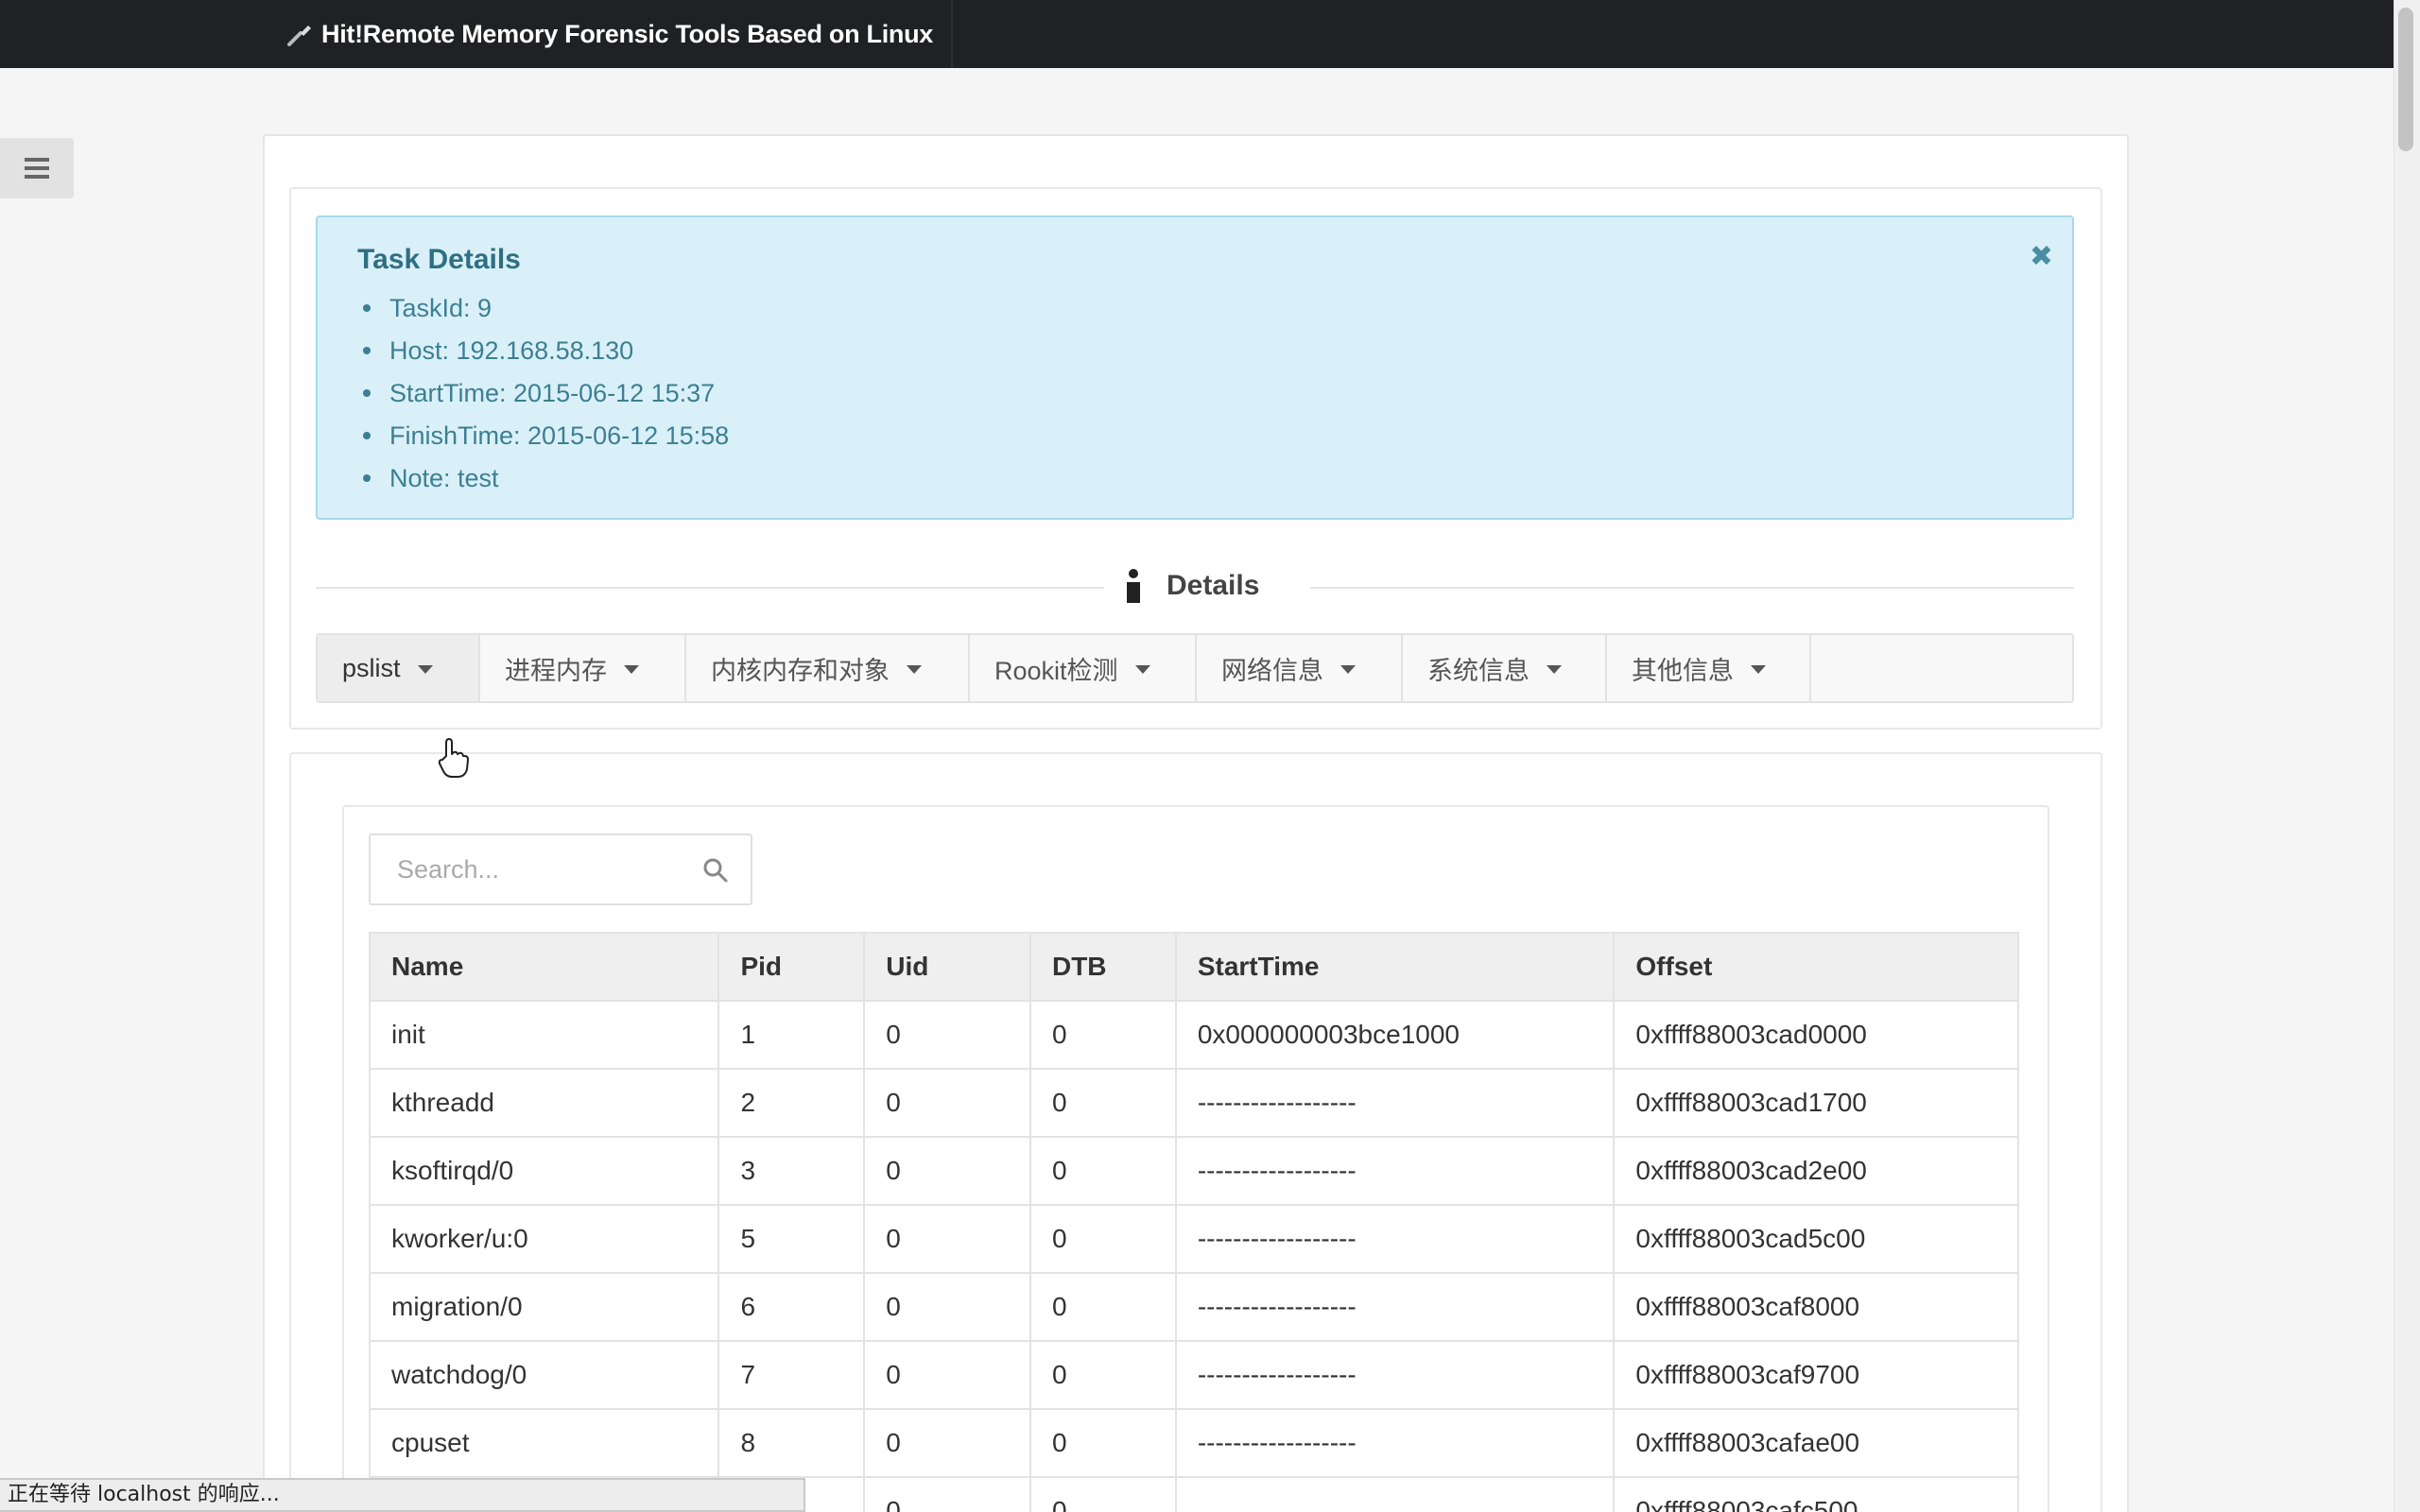  Describe the element at coordinates (792, 1307) in the screenshot. I see `cell-pid: 6` at that location.